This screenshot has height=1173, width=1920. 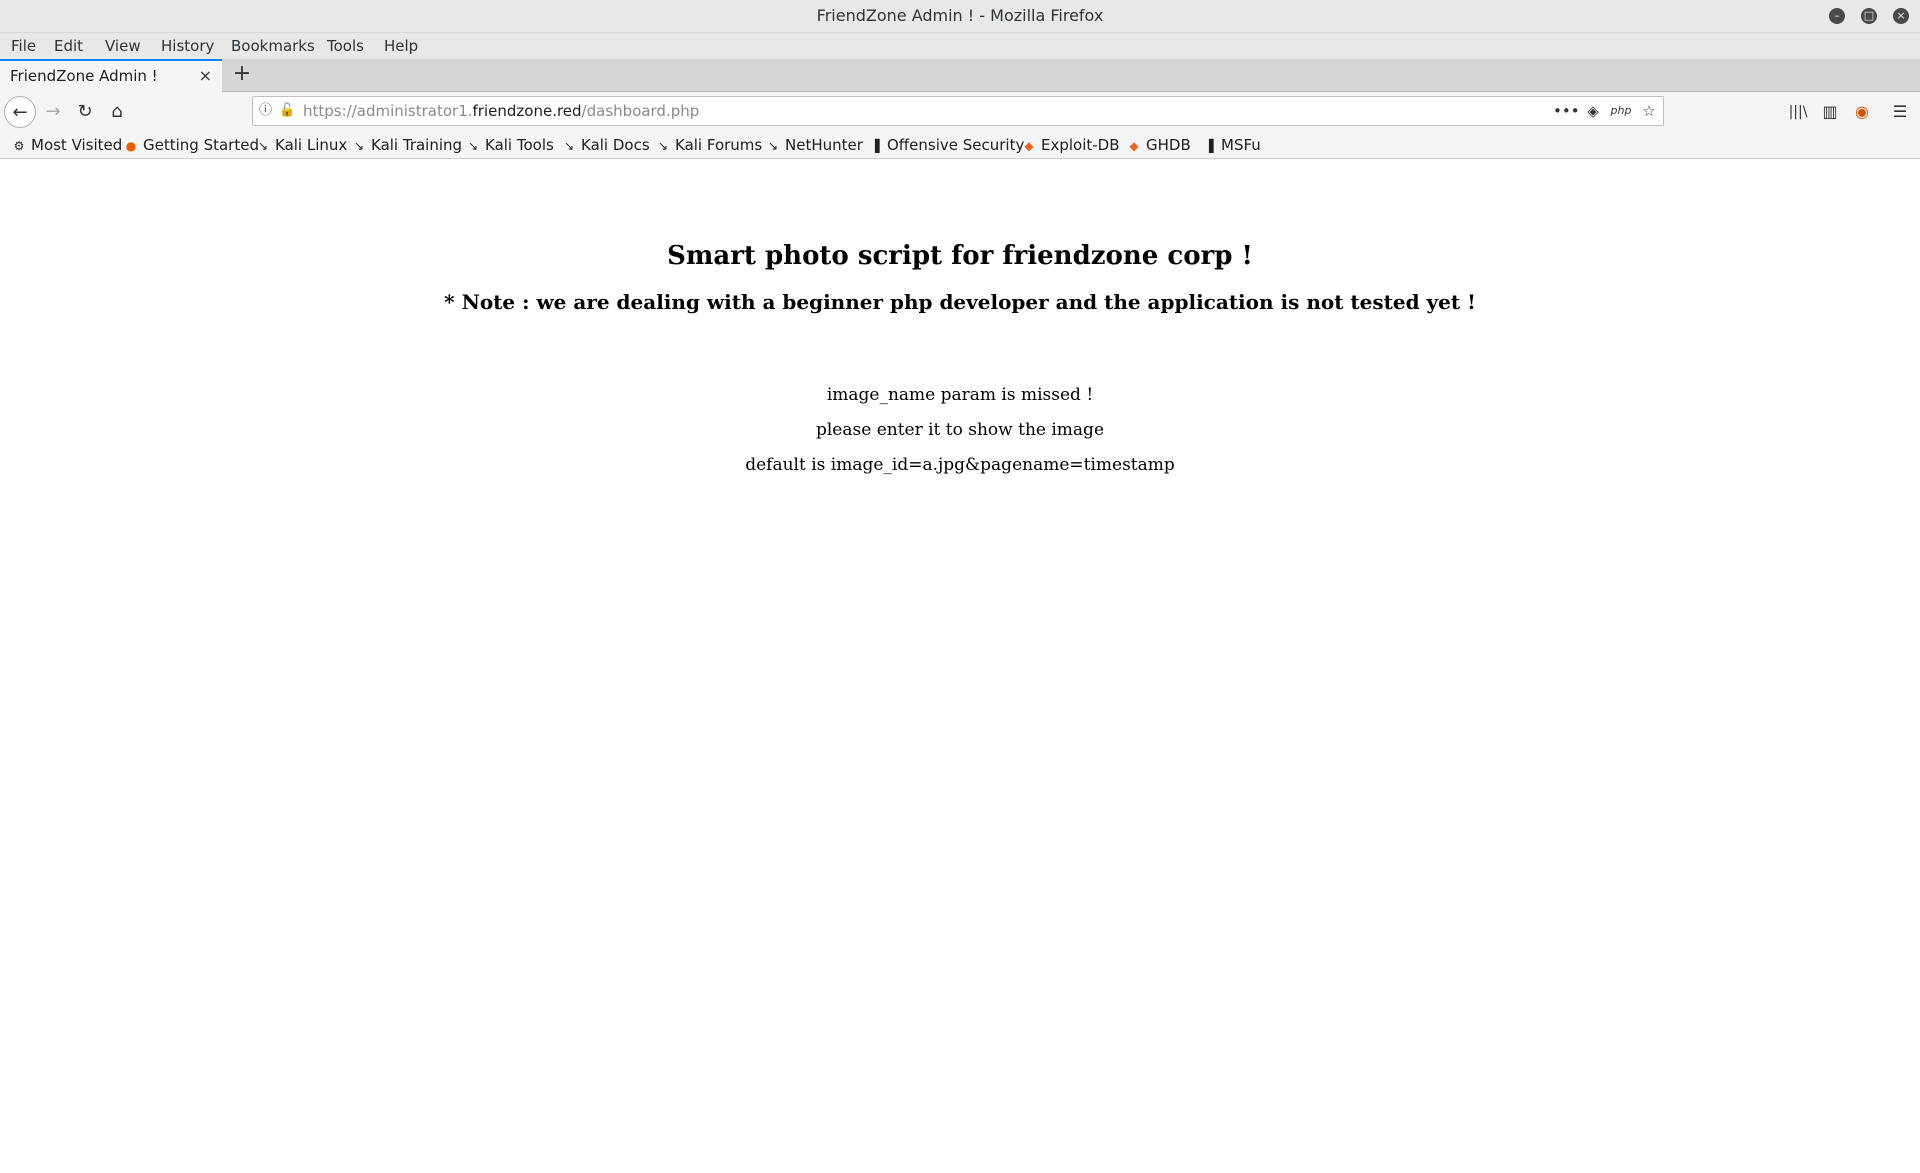 What do you see at coordinates (345, 46) in the screenshot?
I see `menu-tools: Tools` at bounding box center [345, 46].